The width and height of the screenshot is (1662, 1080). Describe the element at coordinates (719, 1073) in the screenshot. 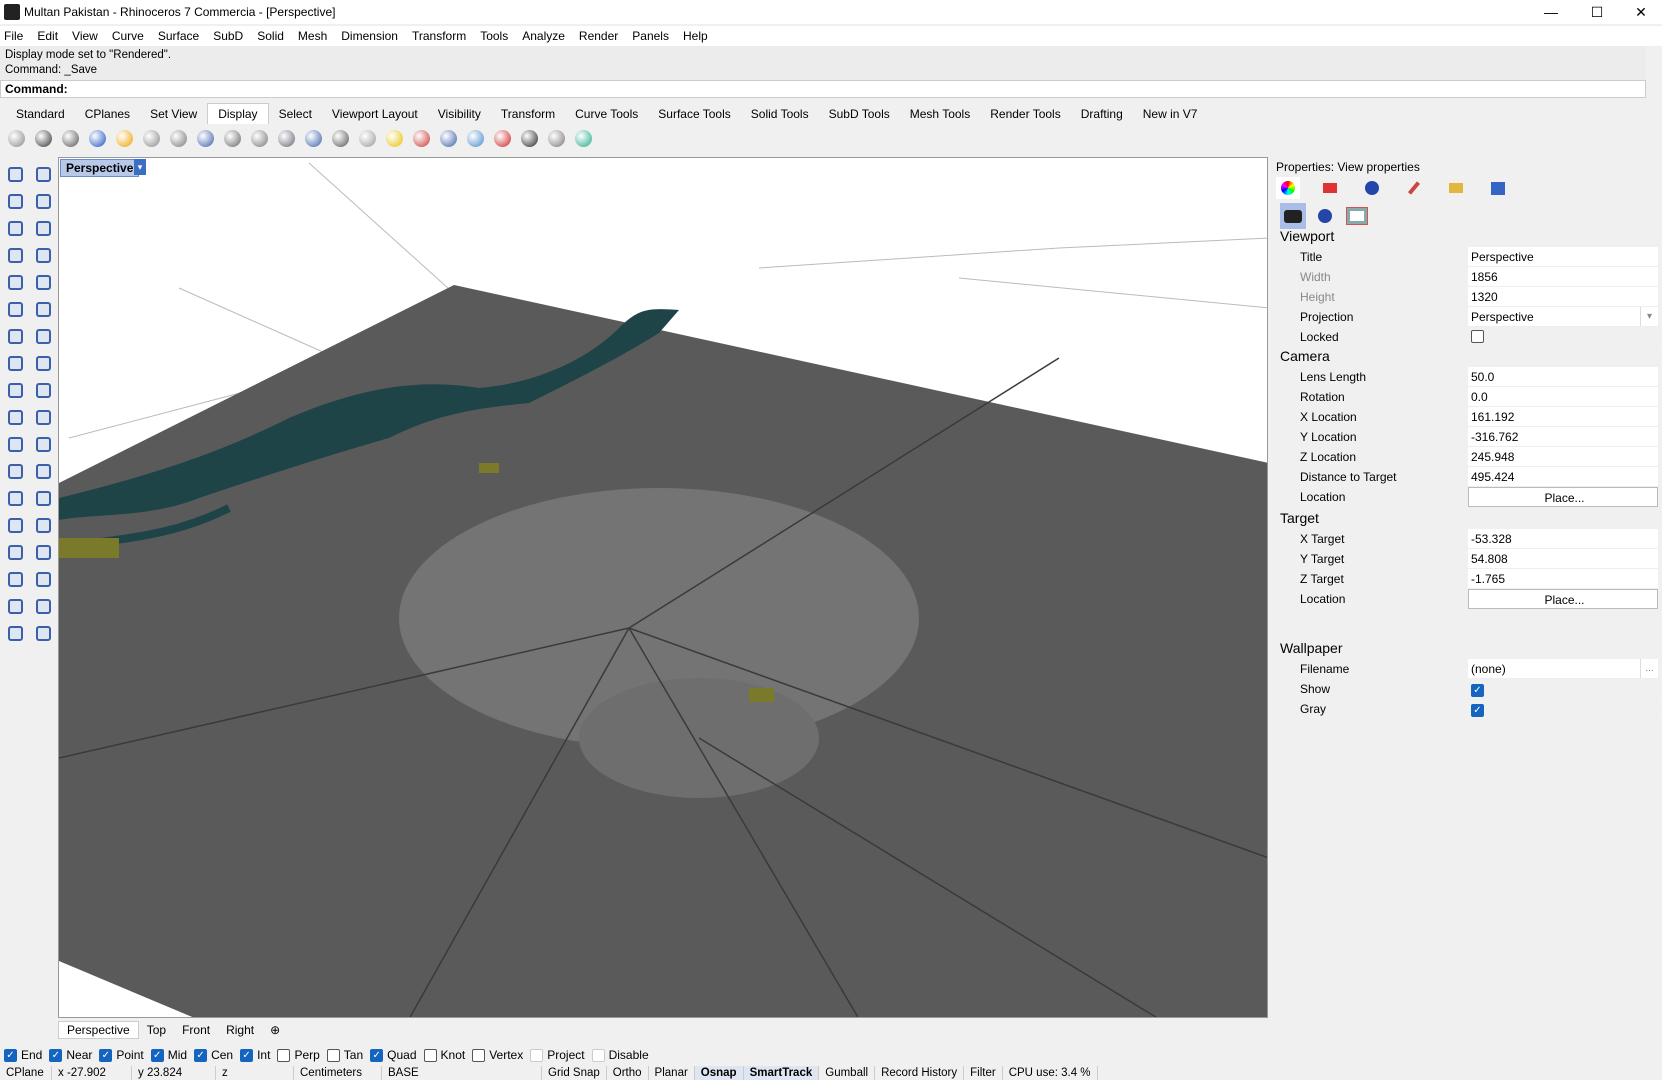

I see `osnap-toggle: Osnap` at that location.